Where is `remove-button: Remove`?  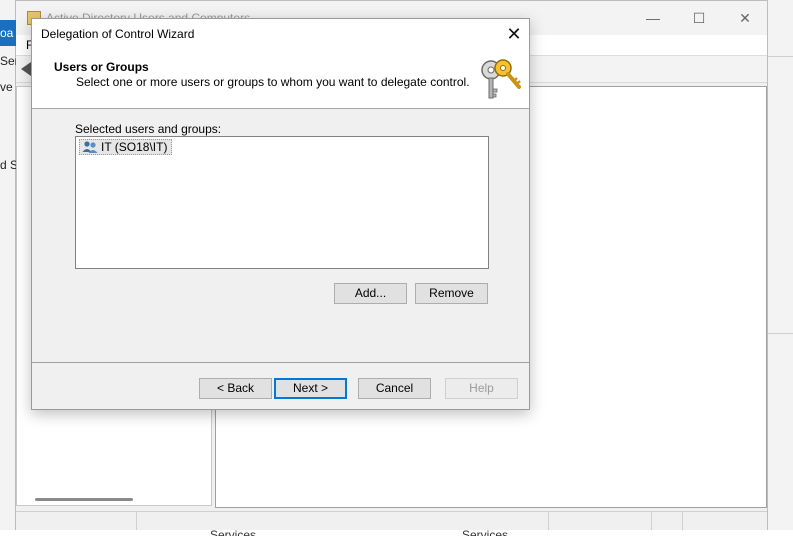 remove-button: Remove is located at coordinates (451, 293).